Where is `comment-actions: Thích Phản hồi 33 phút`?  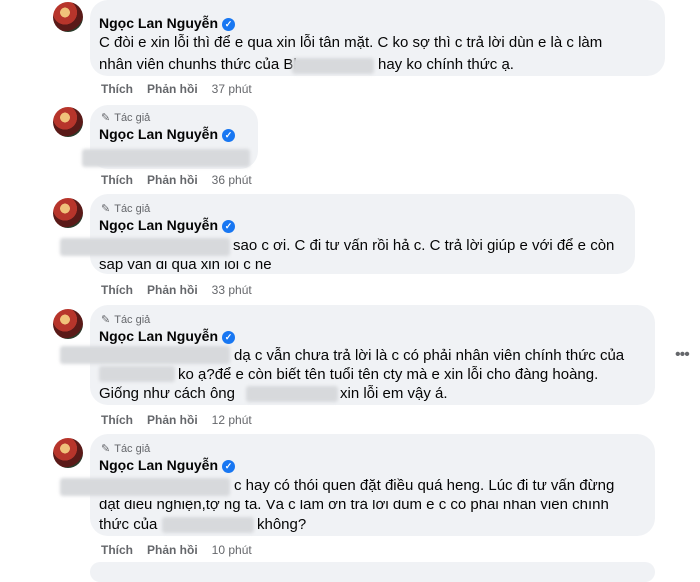 comment-actions: Thích Phản hồi 33 phút is located at coordinates (183, 290).